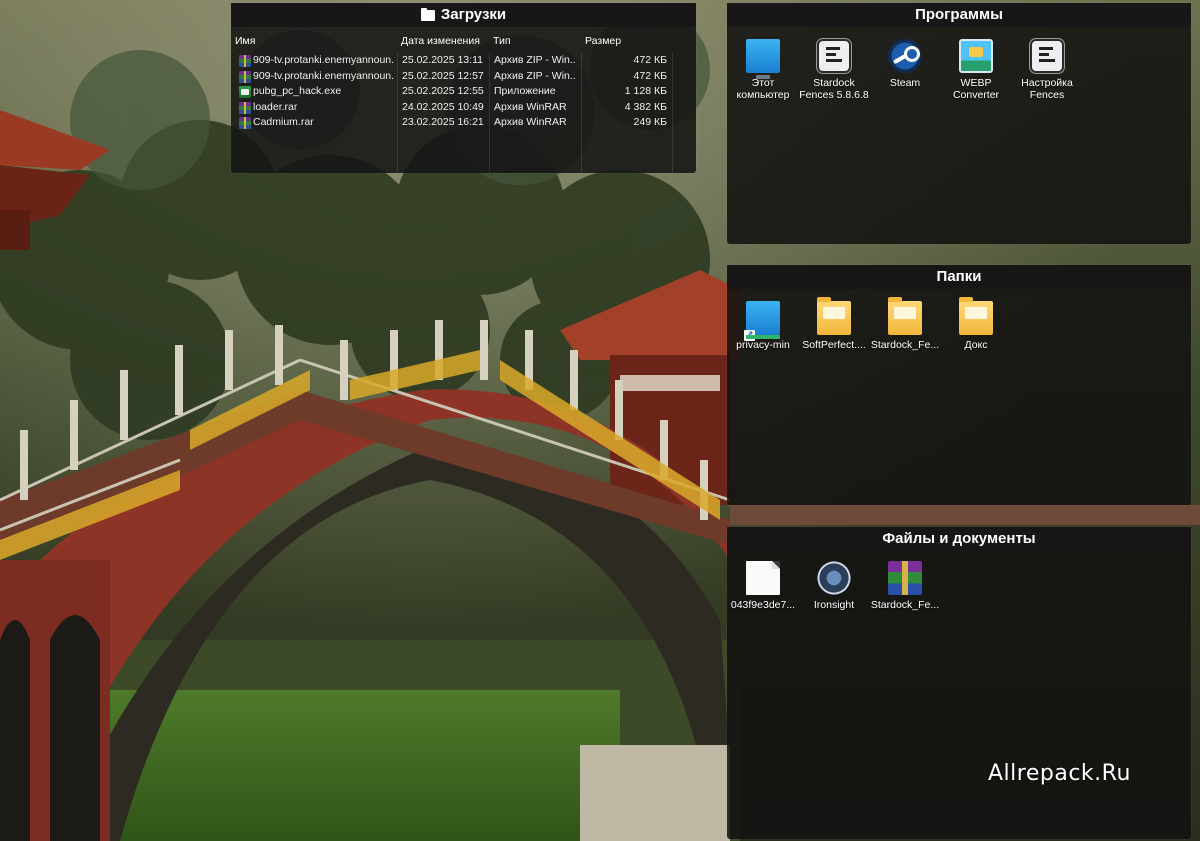 This screenshot has height=841, width=1200. I want to click on file-date: 23.02.2025 16:21, so click(443, 122).